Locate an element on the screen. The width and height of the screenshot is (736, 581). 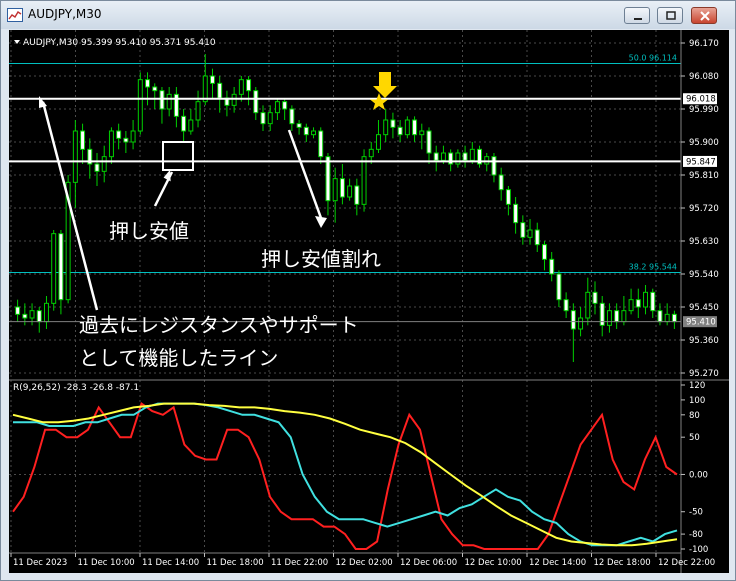
time-label: 12 Dec 14:00 is located at coordinates (557, 563).